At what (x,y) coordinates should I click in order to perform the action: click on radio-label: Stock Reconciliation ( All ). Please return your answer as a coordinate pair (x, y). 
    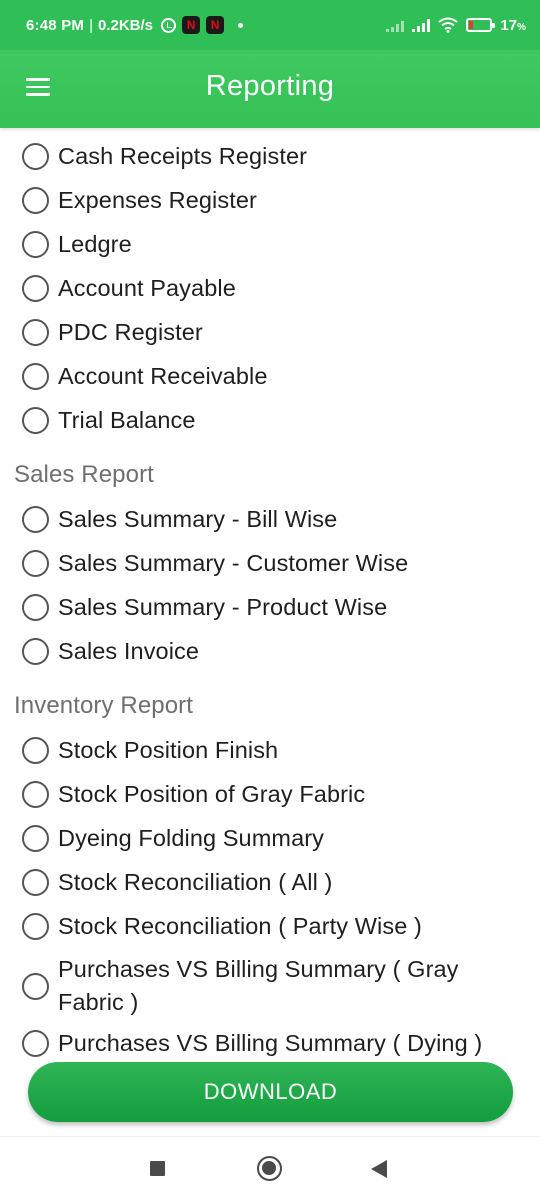
    Looking at the image, I should click on (195, 882).